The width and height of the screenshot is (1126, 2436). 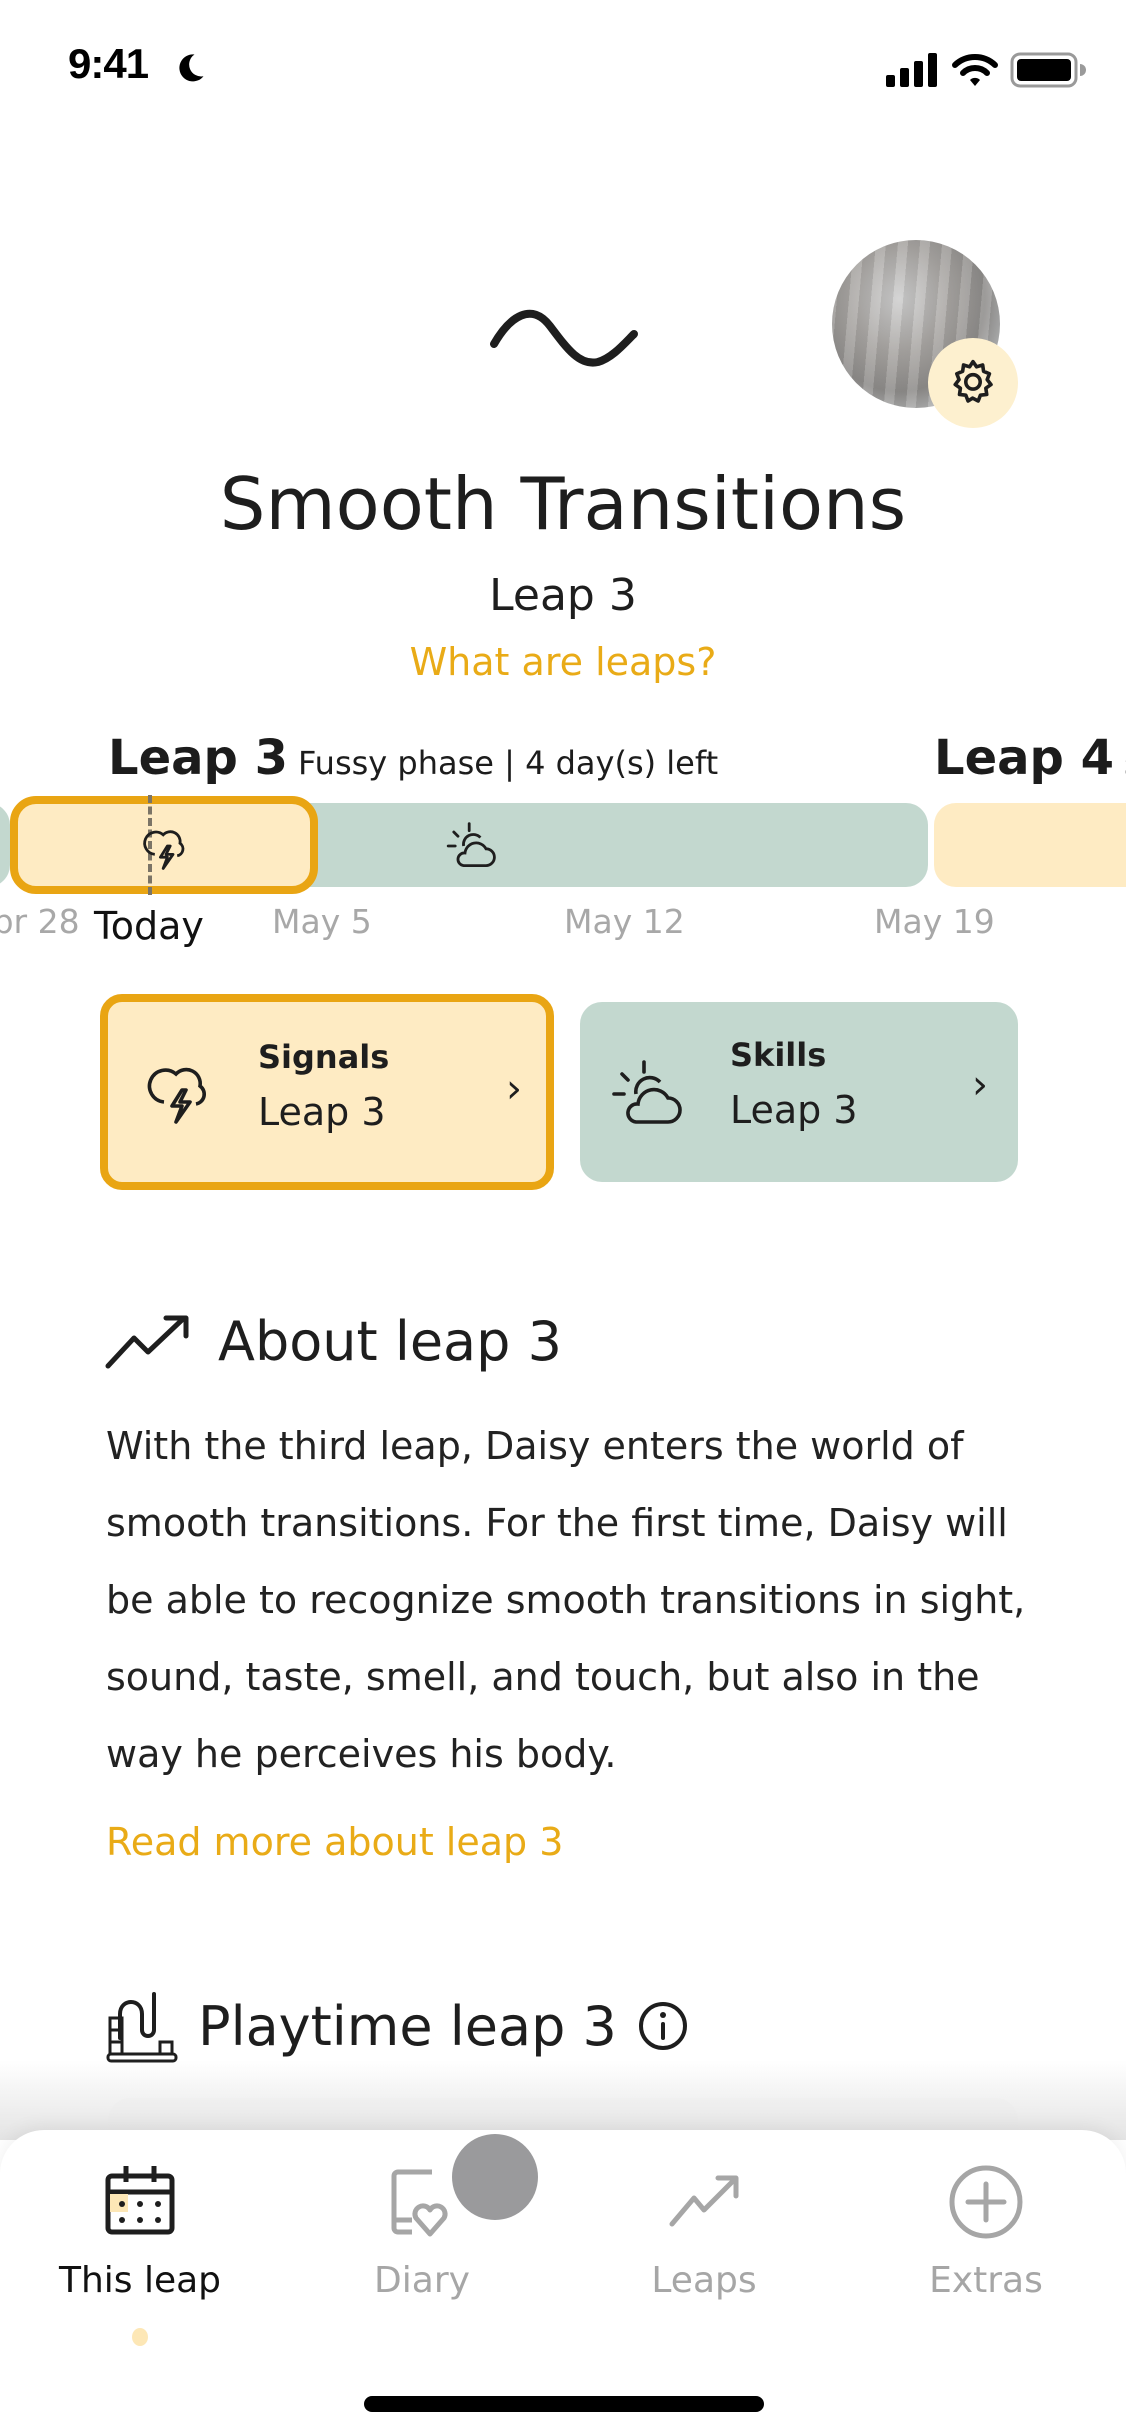 I want to click on timeline-segment-next-leap, so click(x=1030, y=845).